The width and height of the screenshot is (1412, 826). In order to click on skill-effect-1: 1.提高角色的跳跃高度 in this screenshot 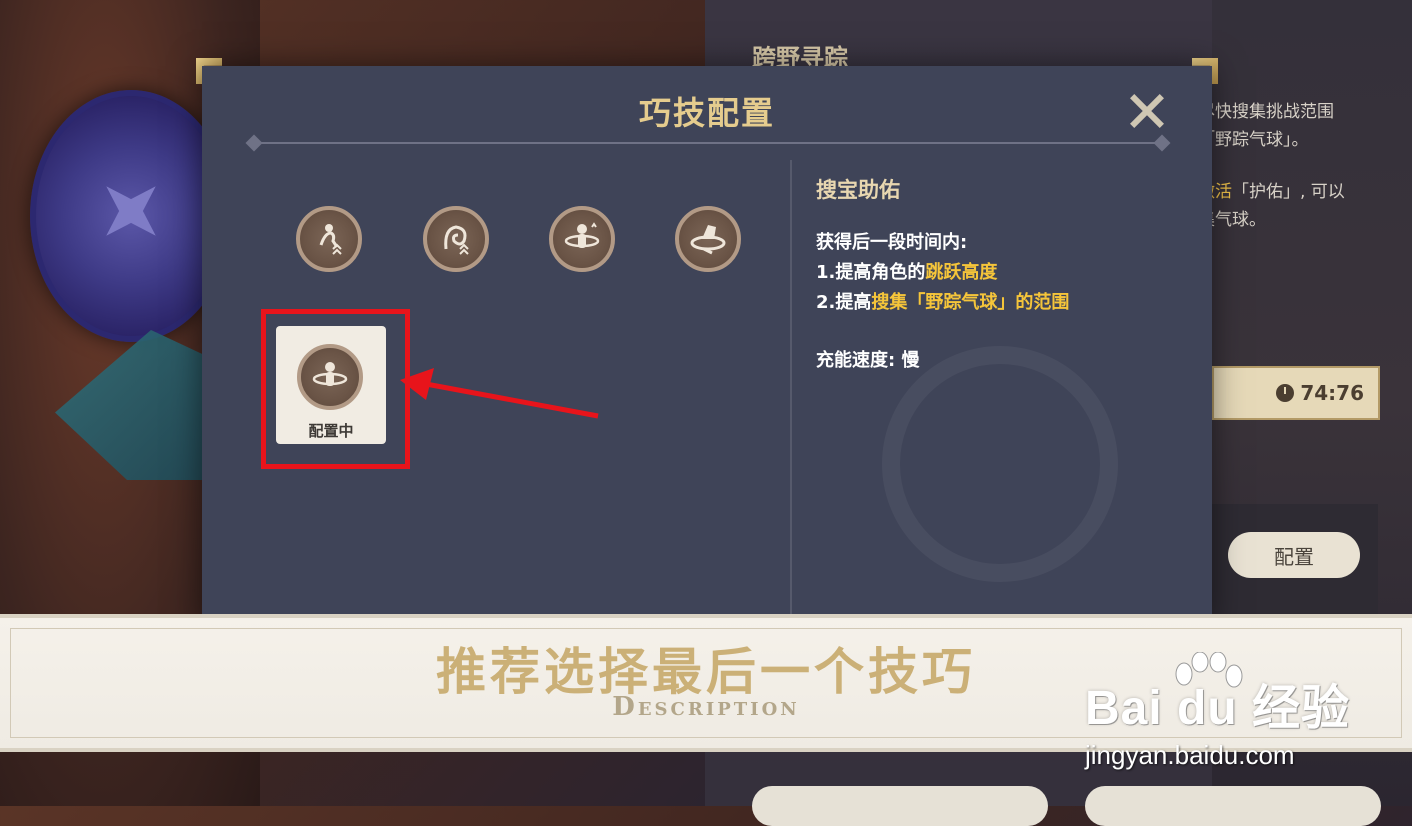, I will do `click(906, 271)`.